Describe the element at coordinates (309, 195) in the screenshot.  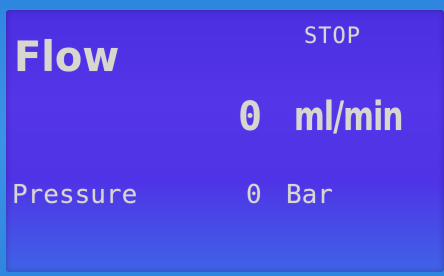
I see `pressure-unit: Bar` at that location.